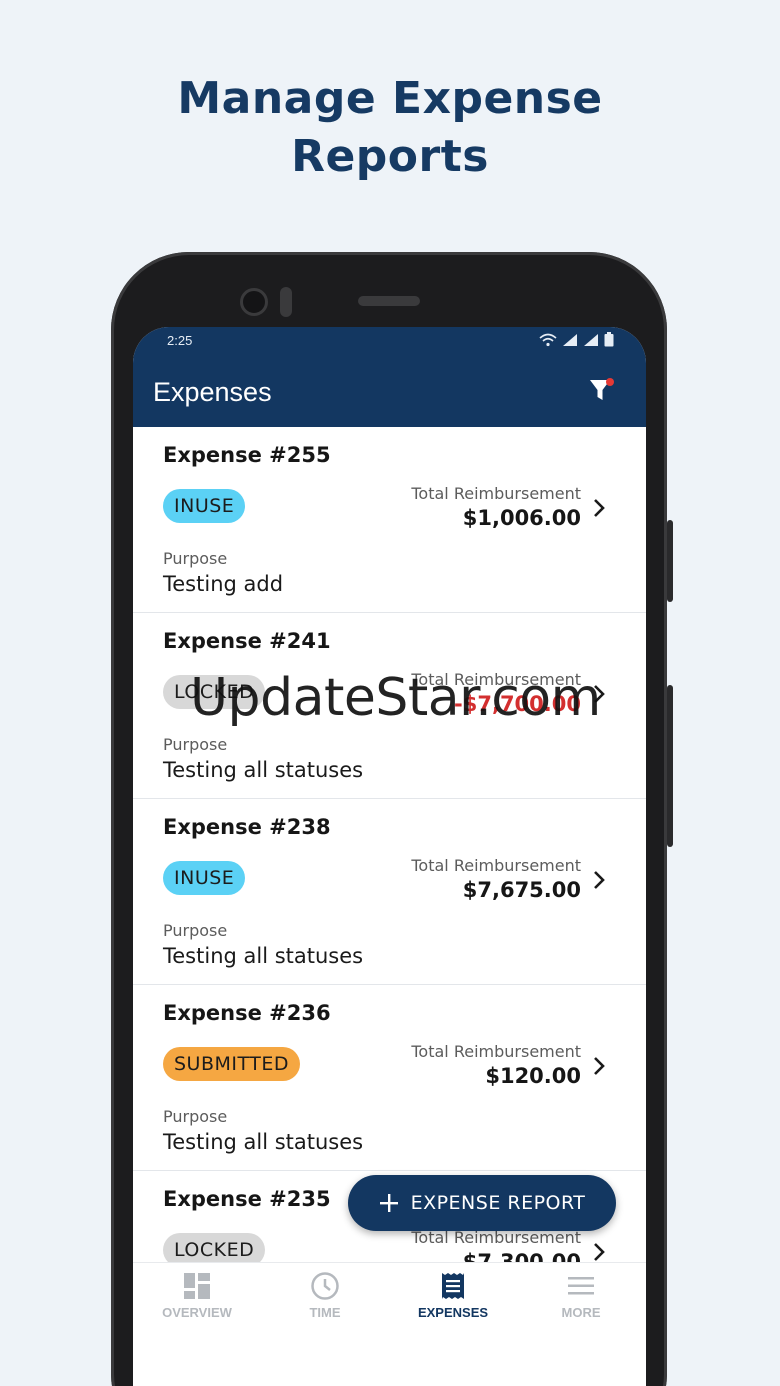 The height and width of the screenshot is (1386, 780). What do you see at coordinates (390, 98) in the screenshot?
I see `headline-line-1: Manage Expense` at bounding box center [390, 98].